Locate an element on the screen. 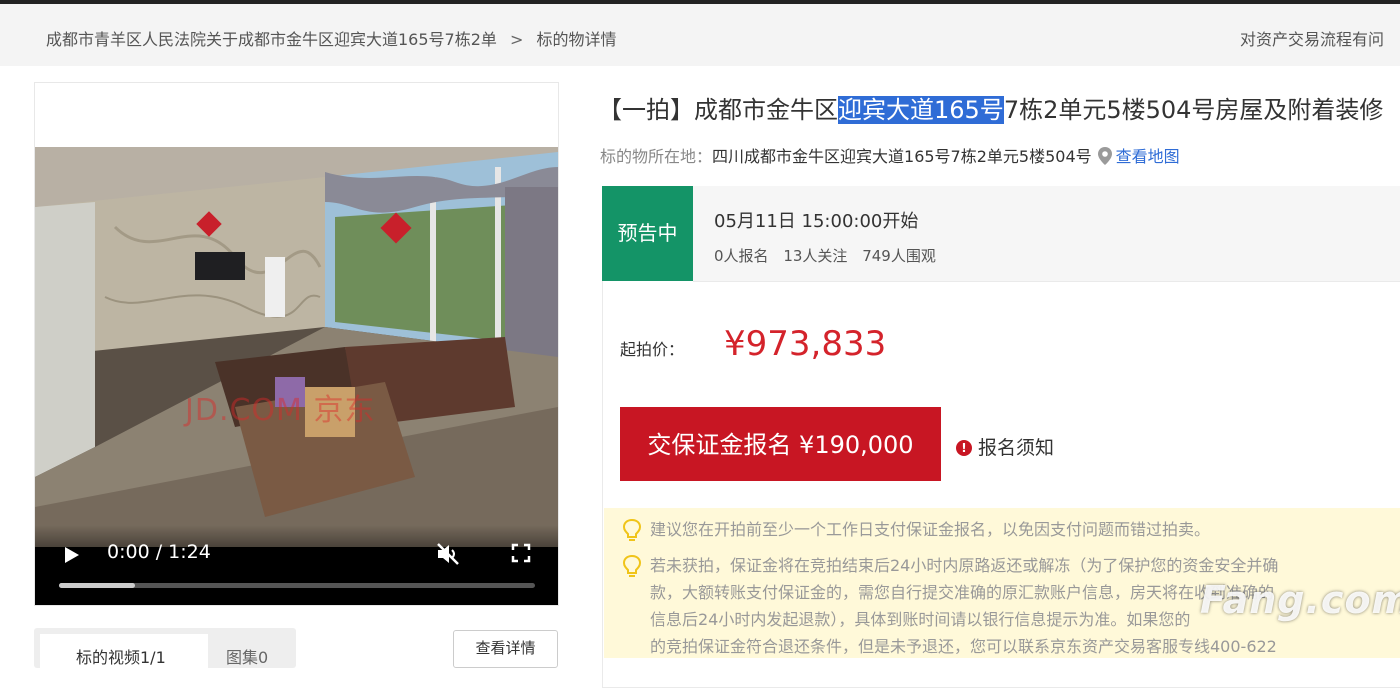 This screenshot has width=1400, height=688. fullscreen-icon is located at coordinates (521, 553).